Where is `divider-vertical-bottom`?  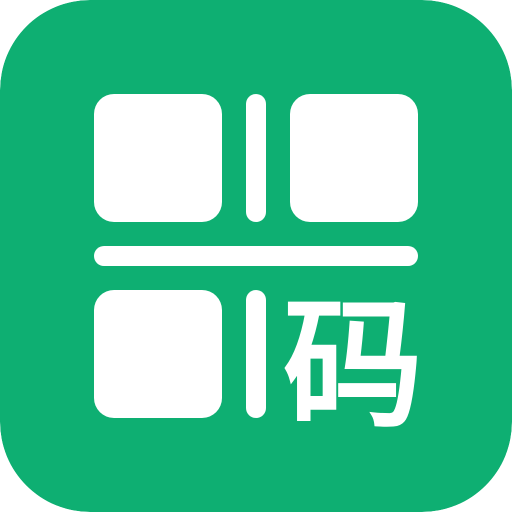 divider-vertical-bottom is located at coordinates (256, 354).